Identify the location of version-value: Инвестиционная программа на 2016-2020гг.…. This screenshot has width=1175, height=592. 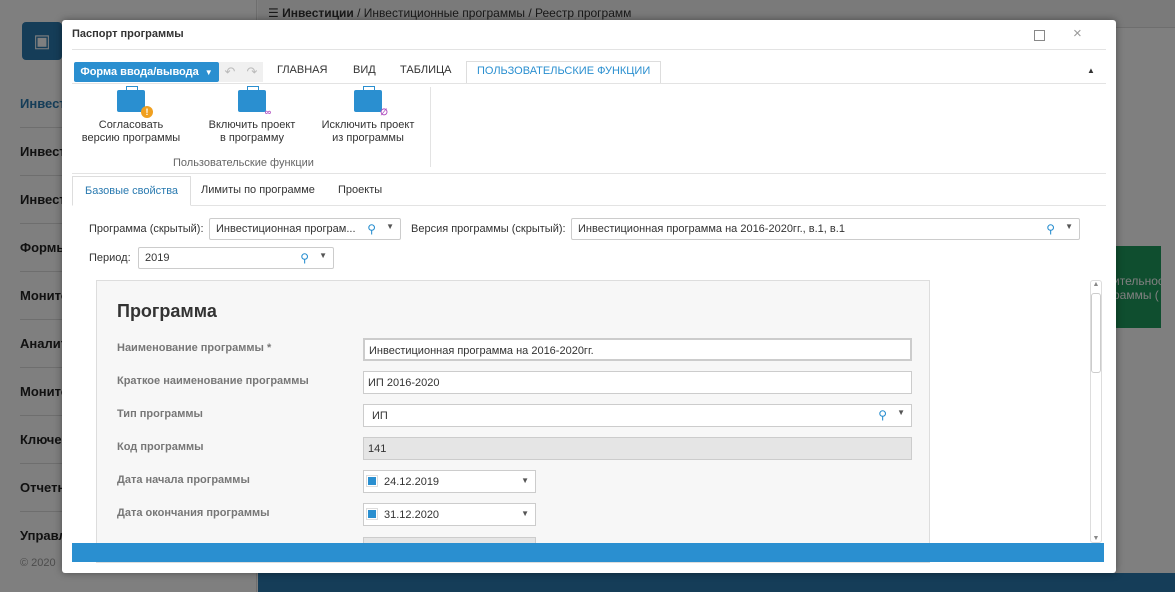
(711, 229).